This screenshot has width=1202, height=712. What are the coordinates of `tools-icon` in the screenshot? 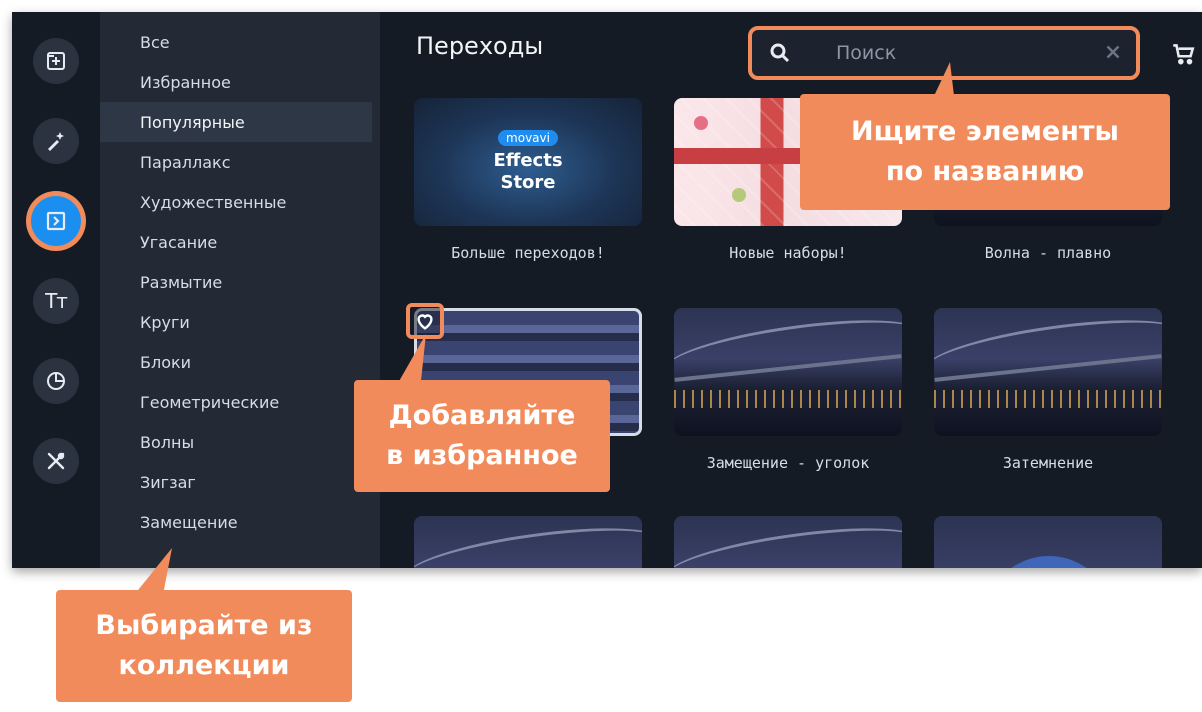 It's located at (56, 461).